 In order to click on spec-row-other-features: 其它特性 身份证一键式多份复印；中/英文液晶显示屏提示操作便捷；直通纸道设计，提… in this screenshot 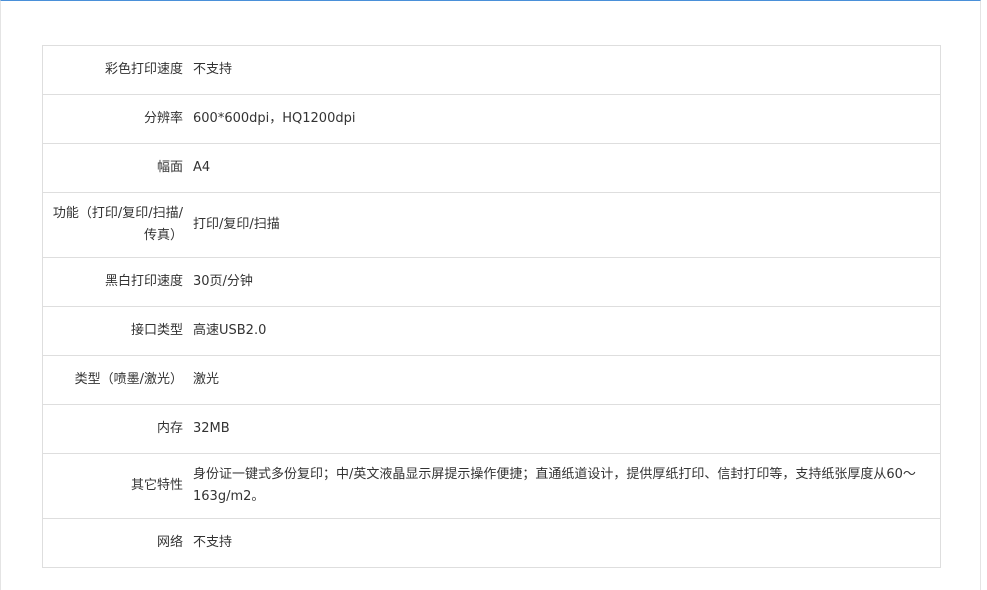, I will do `click(491, 486)`.